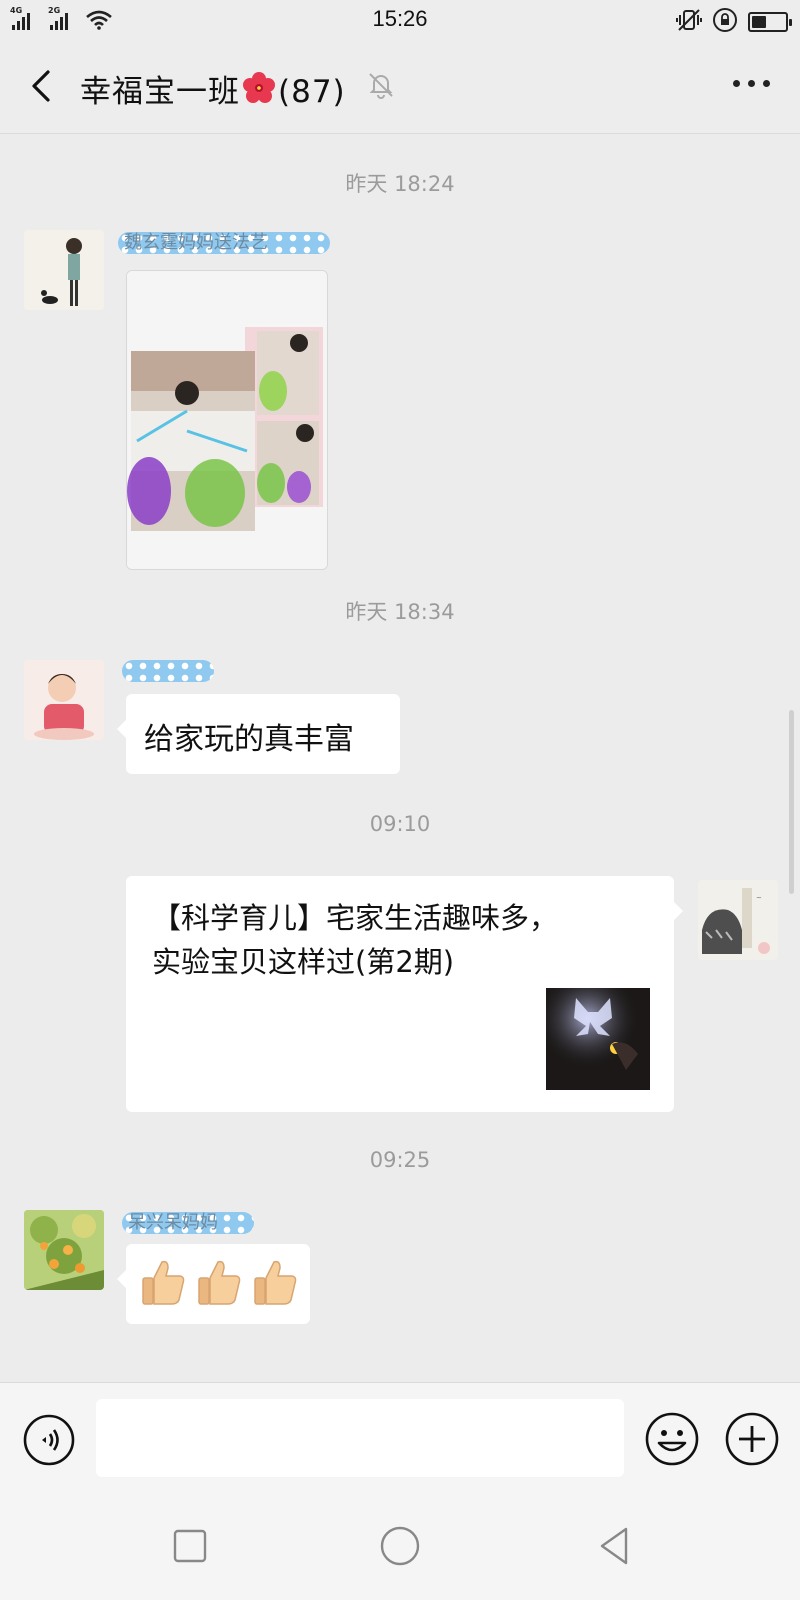 This screenshot has height=1600, width=800. I want to click on back-button, so click(44, 86).